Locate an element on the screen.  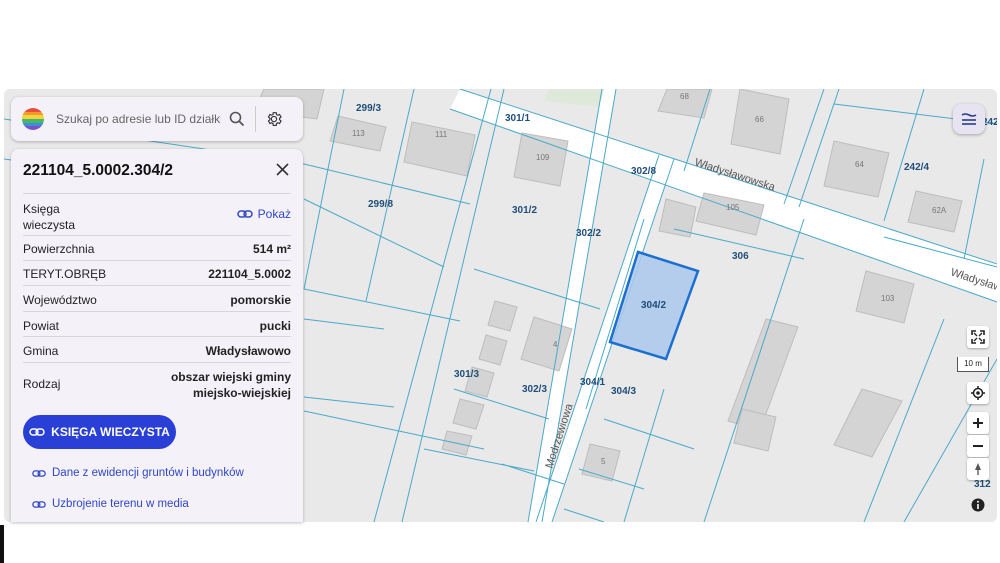
ksiega-wieczysta-button: KSIĘGA WIECZYSTA is located at coordinates (99, 432).